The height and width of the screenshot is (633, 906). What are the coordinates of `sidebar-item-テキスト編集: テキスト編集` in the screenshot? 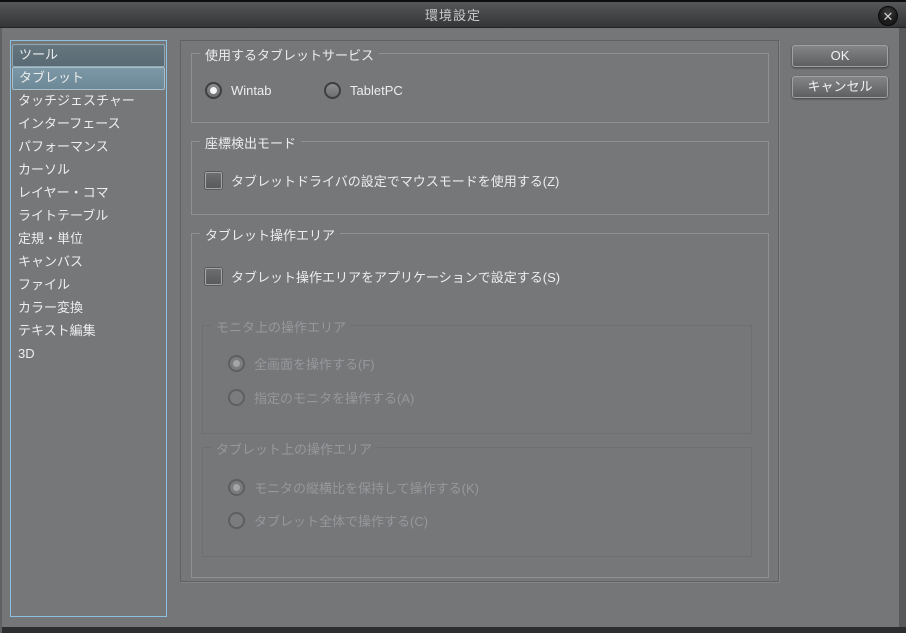 It's located at (88, 331).